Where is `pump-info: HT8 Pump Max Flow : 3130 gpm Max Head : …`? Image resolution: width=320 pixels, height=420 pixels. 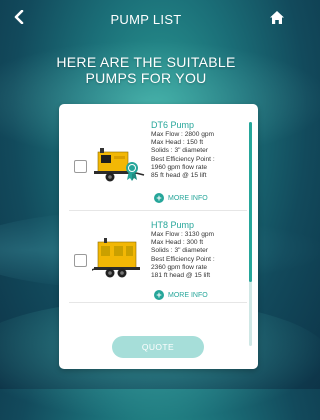 pump-info: HT8 Pump Max Flow : 3130 gpm Max Head : … is located at coordinates (200, 250).